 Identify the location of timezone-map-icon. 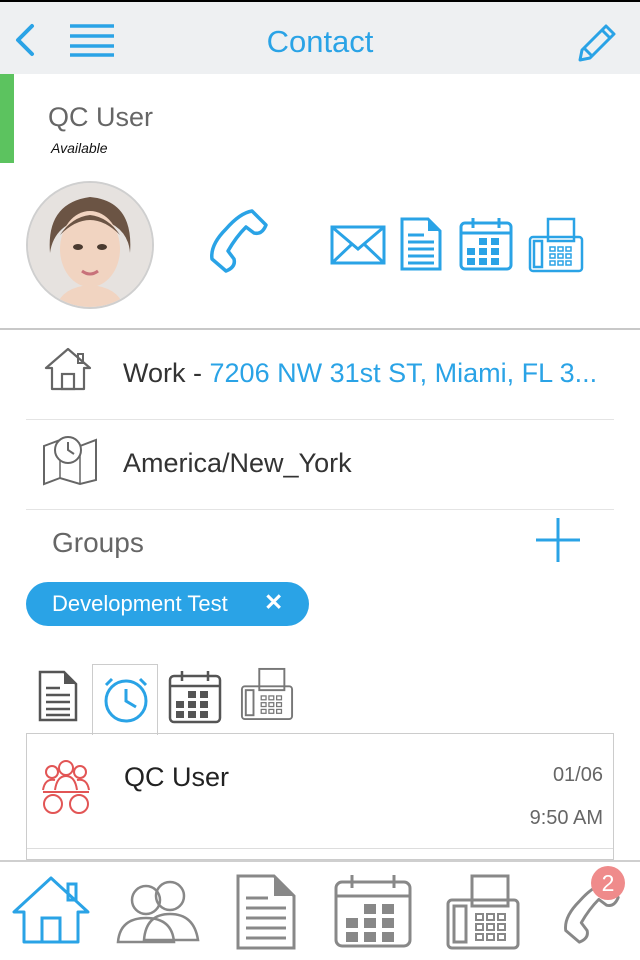
(70, 461).